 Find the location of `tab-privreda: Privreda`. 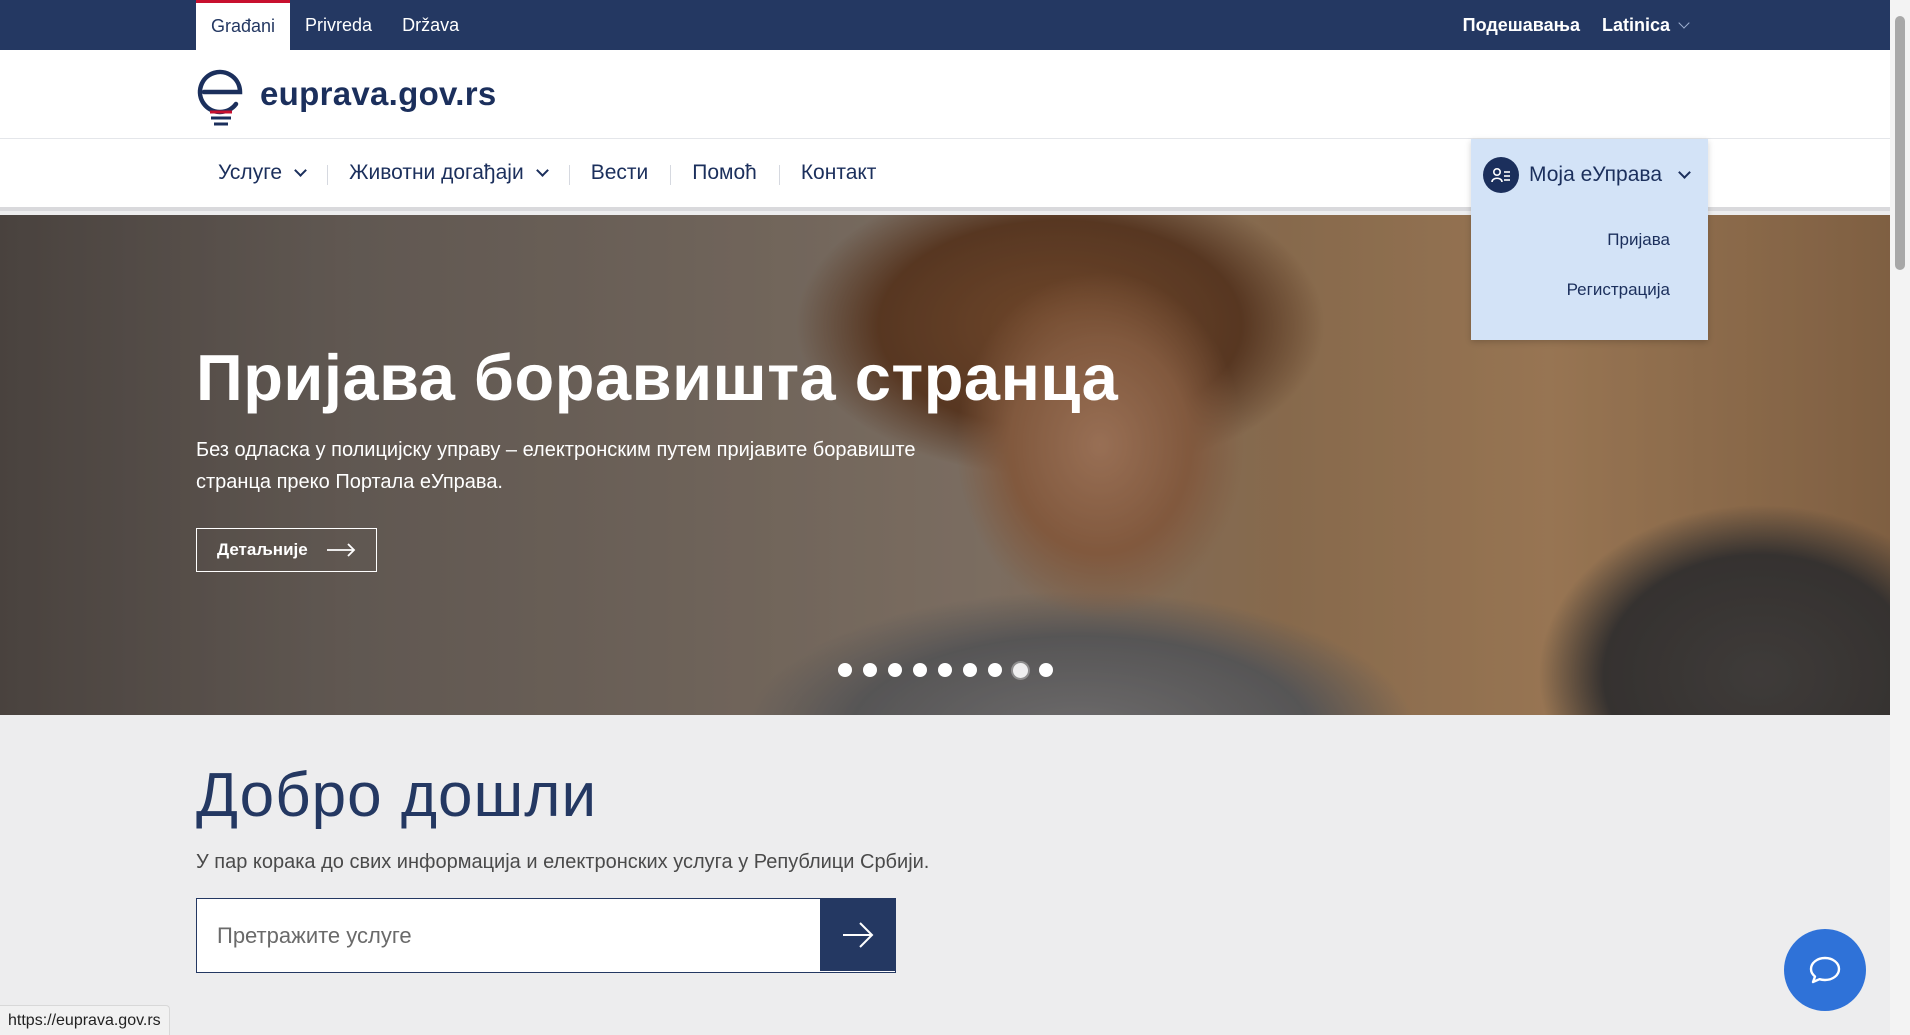

tab-privreda: Privreda is located at coordinates (338, 25).